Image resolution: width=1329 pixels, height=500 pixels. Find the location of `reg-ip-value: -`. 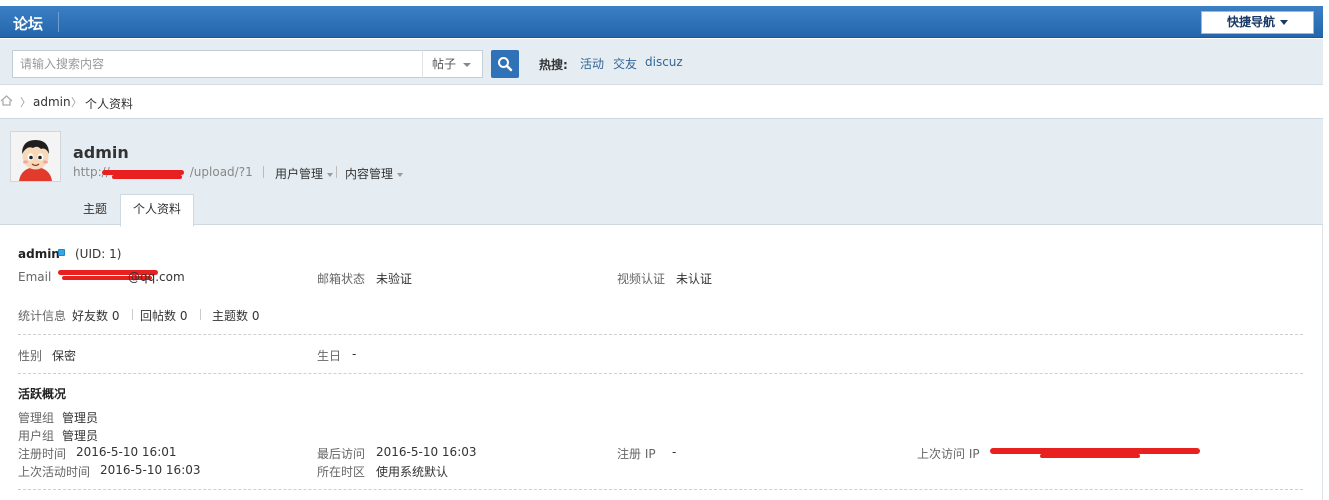

reg-ip-value: - is located at coordinates (674, 452).